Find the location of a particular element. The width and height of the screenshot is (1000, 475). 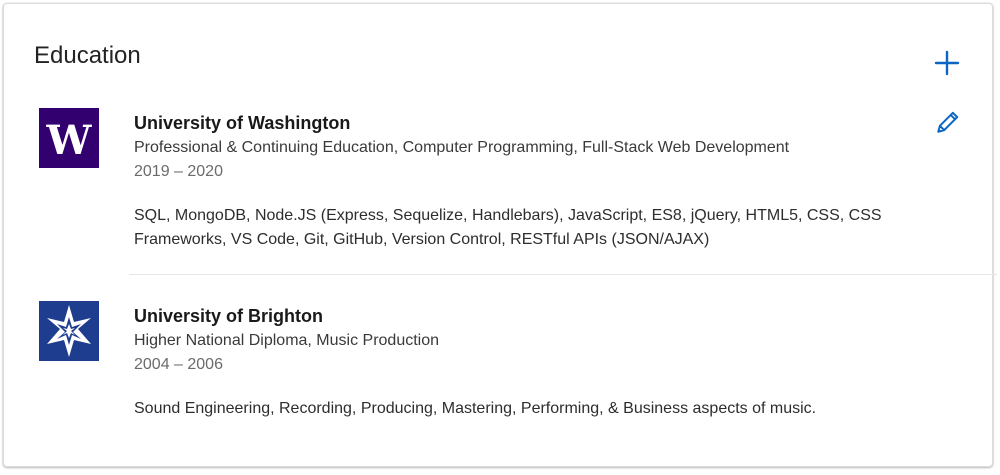

university-of-brighton-logo is located at coordinates (69, 331).